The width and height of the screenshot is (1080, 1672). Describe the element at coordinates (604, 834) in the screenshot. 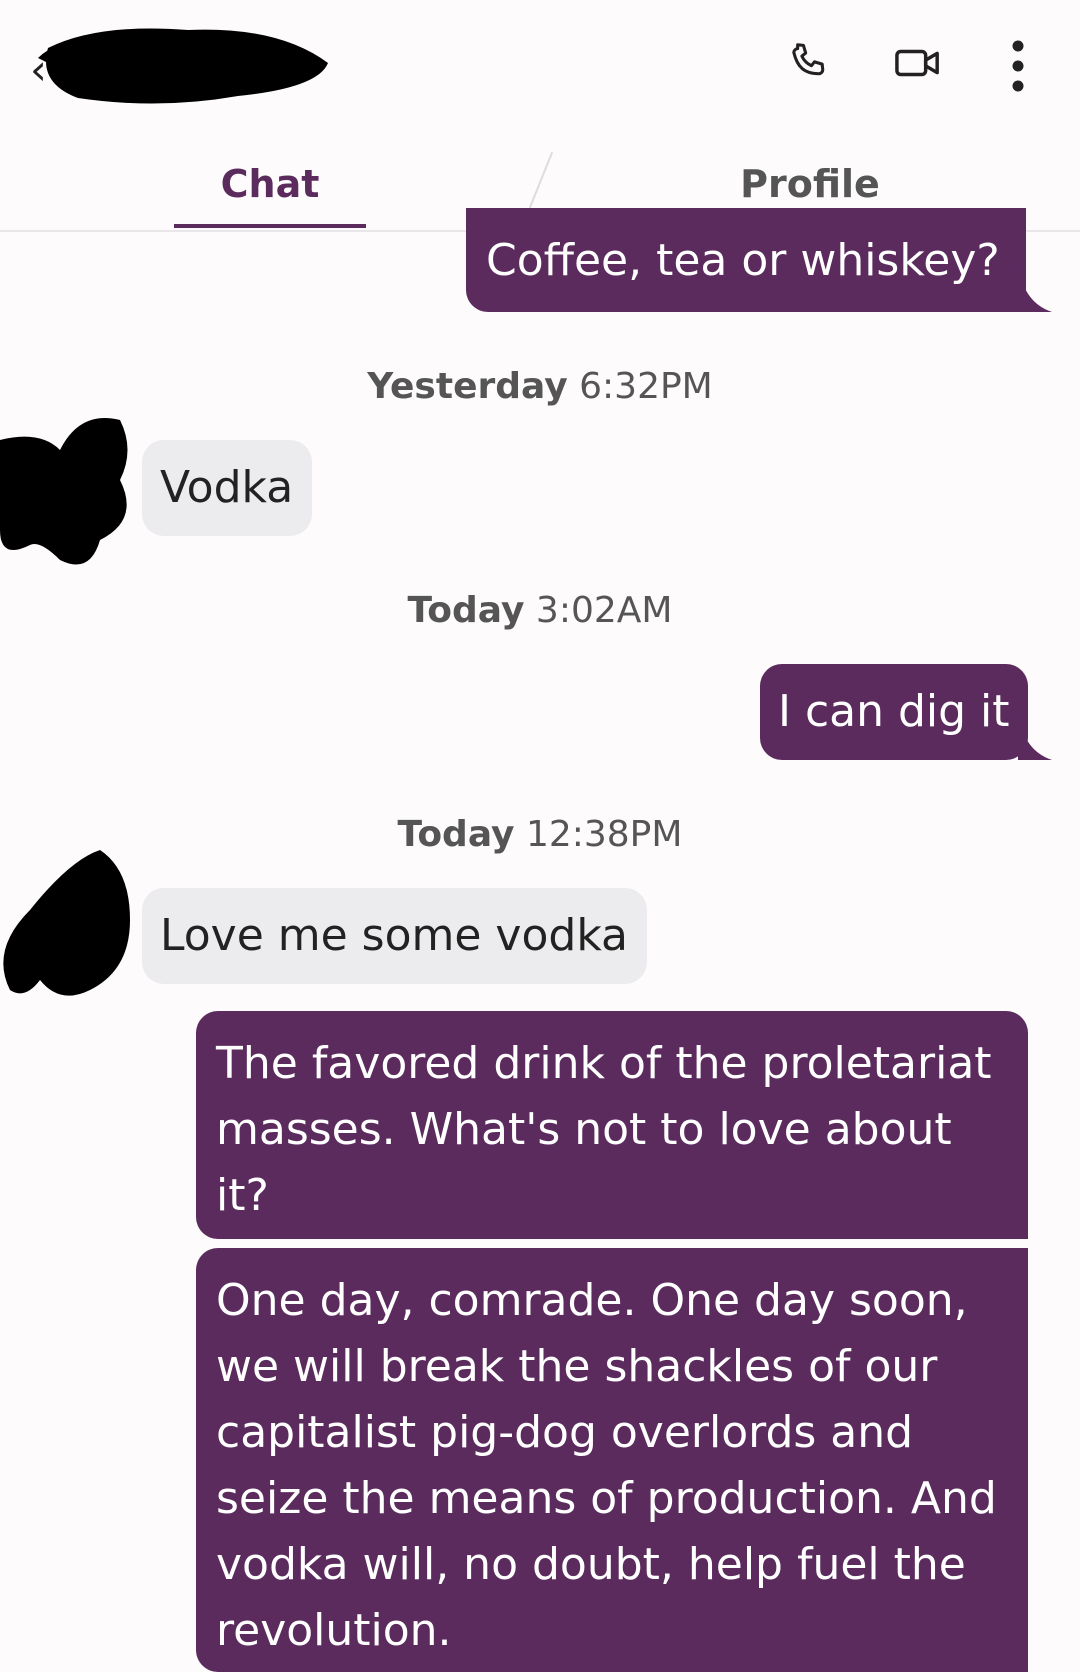

I see `timestamp-time: 12:38PM` at that location.